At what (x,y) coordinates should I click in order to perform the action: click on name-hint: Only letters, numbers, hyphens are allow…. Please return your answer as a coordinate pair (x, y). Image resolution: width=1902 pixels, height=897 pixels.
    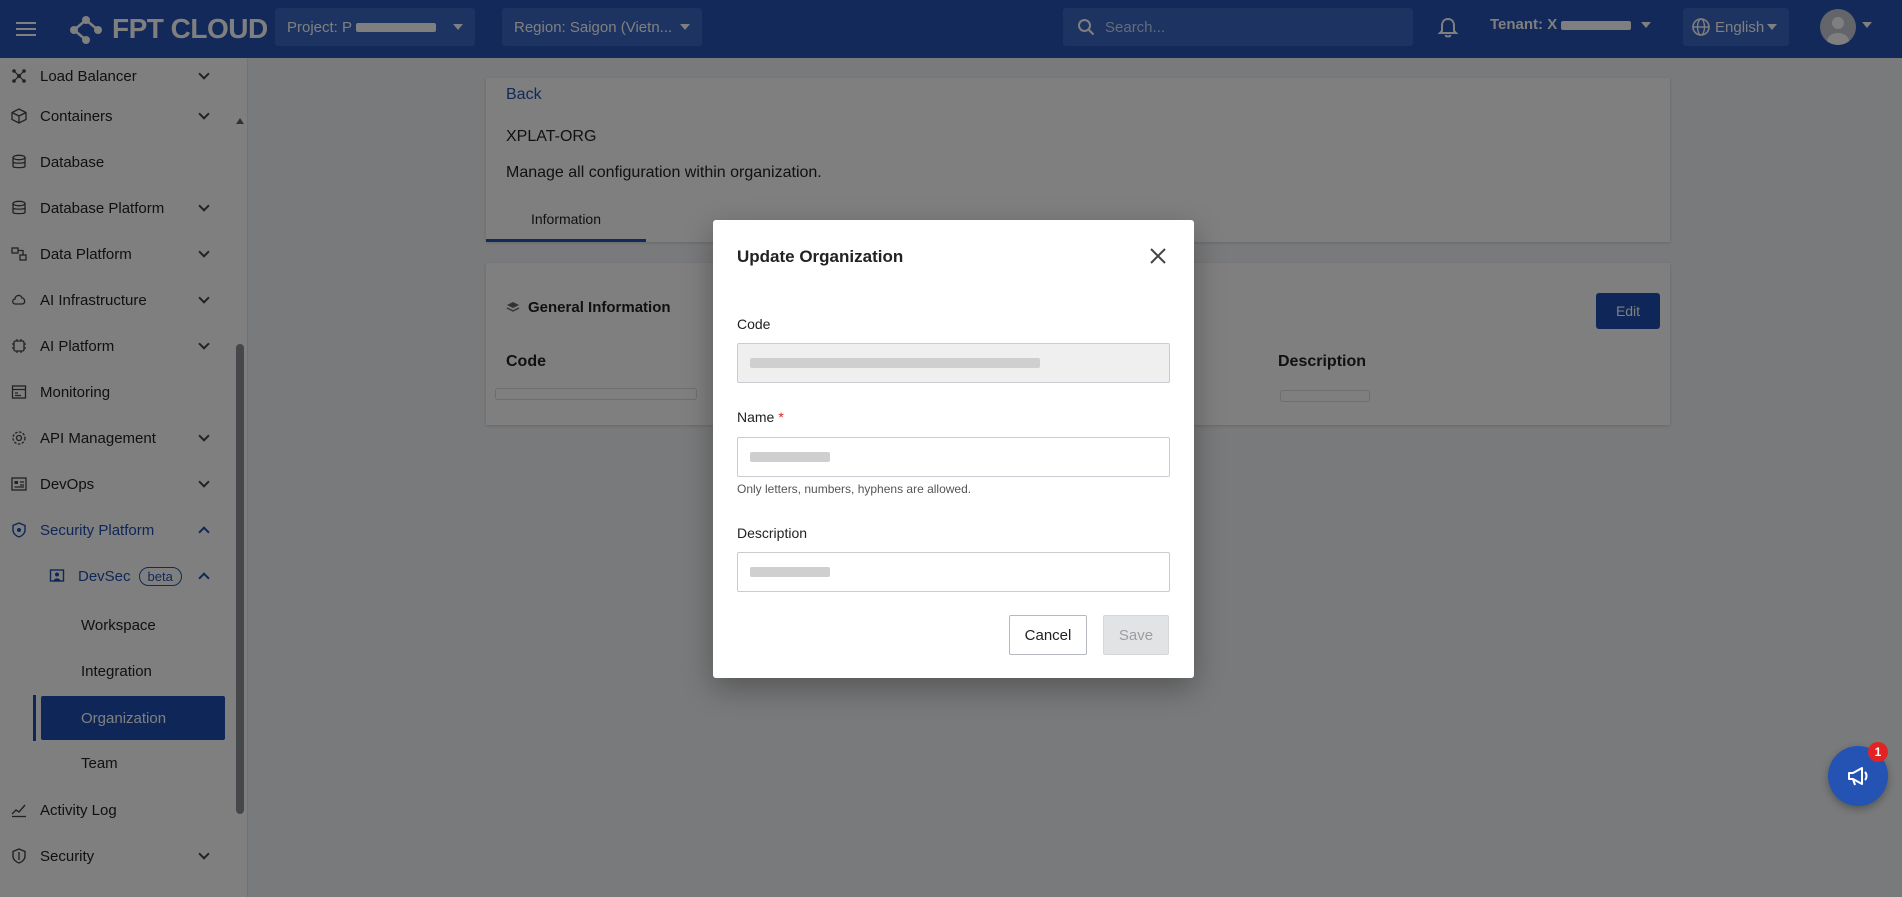
    Looking at the image, I should click on (854, 489).